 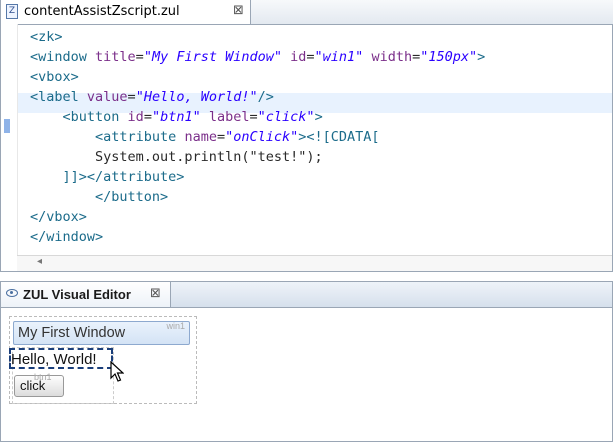 What do you see at coordinates (265, 97) in the screenshot?
I see `code-token: />` at bounding box center [265, 97].